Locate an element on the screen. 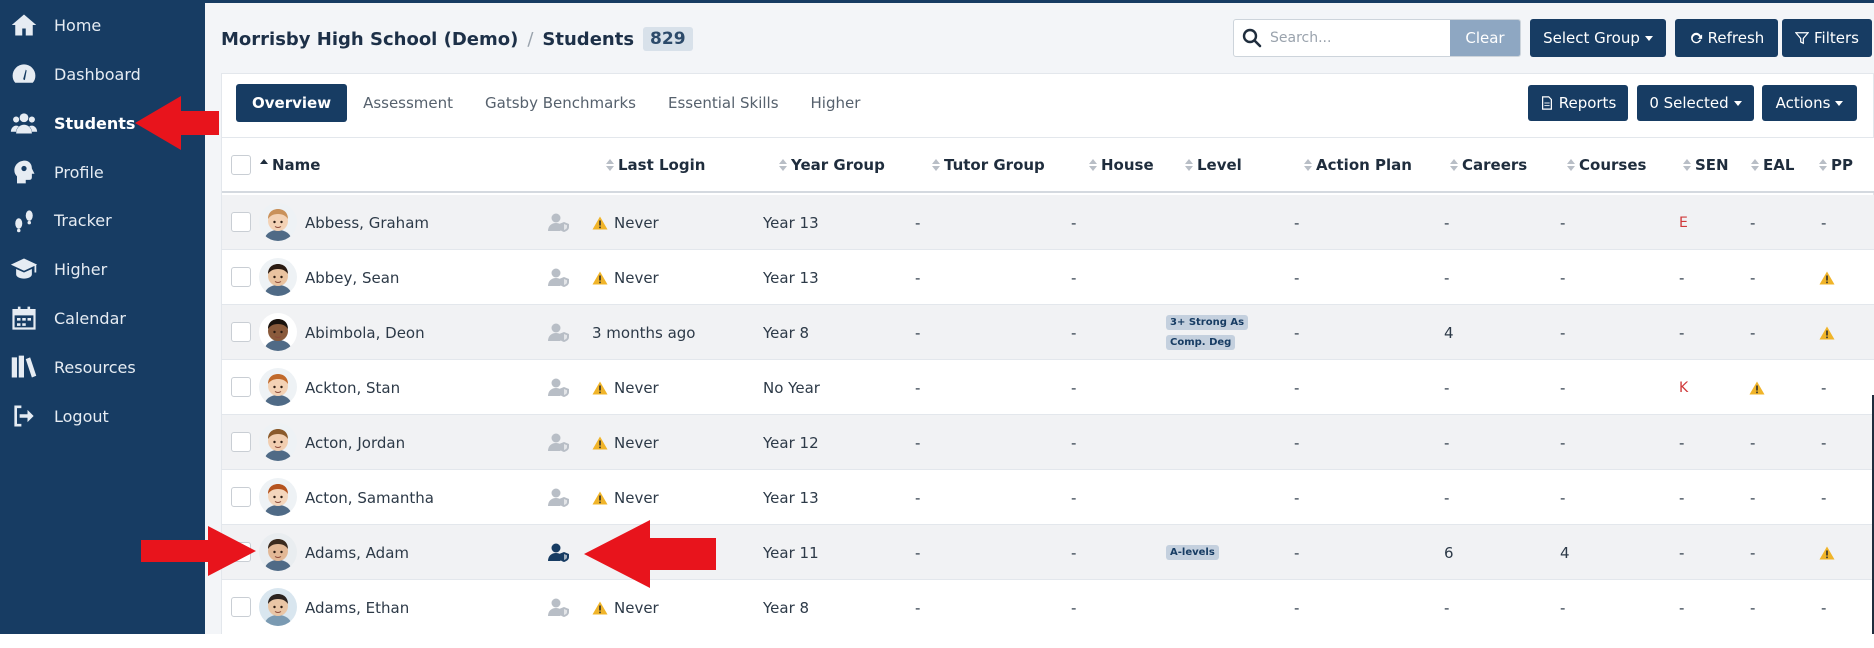  student-name-link: Acton, Jordan is located at coordinates (355, 442).